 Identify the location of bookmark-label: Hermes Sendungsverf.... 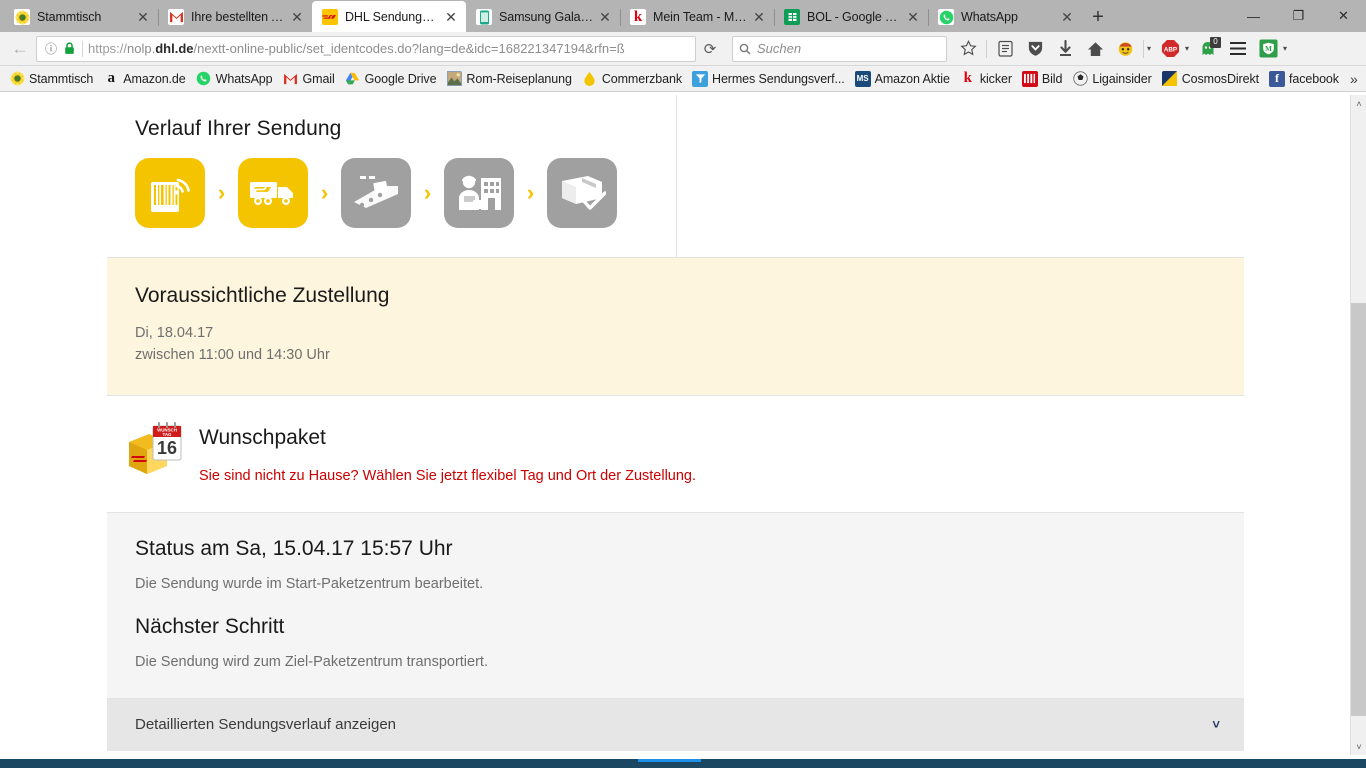
(778, 78).